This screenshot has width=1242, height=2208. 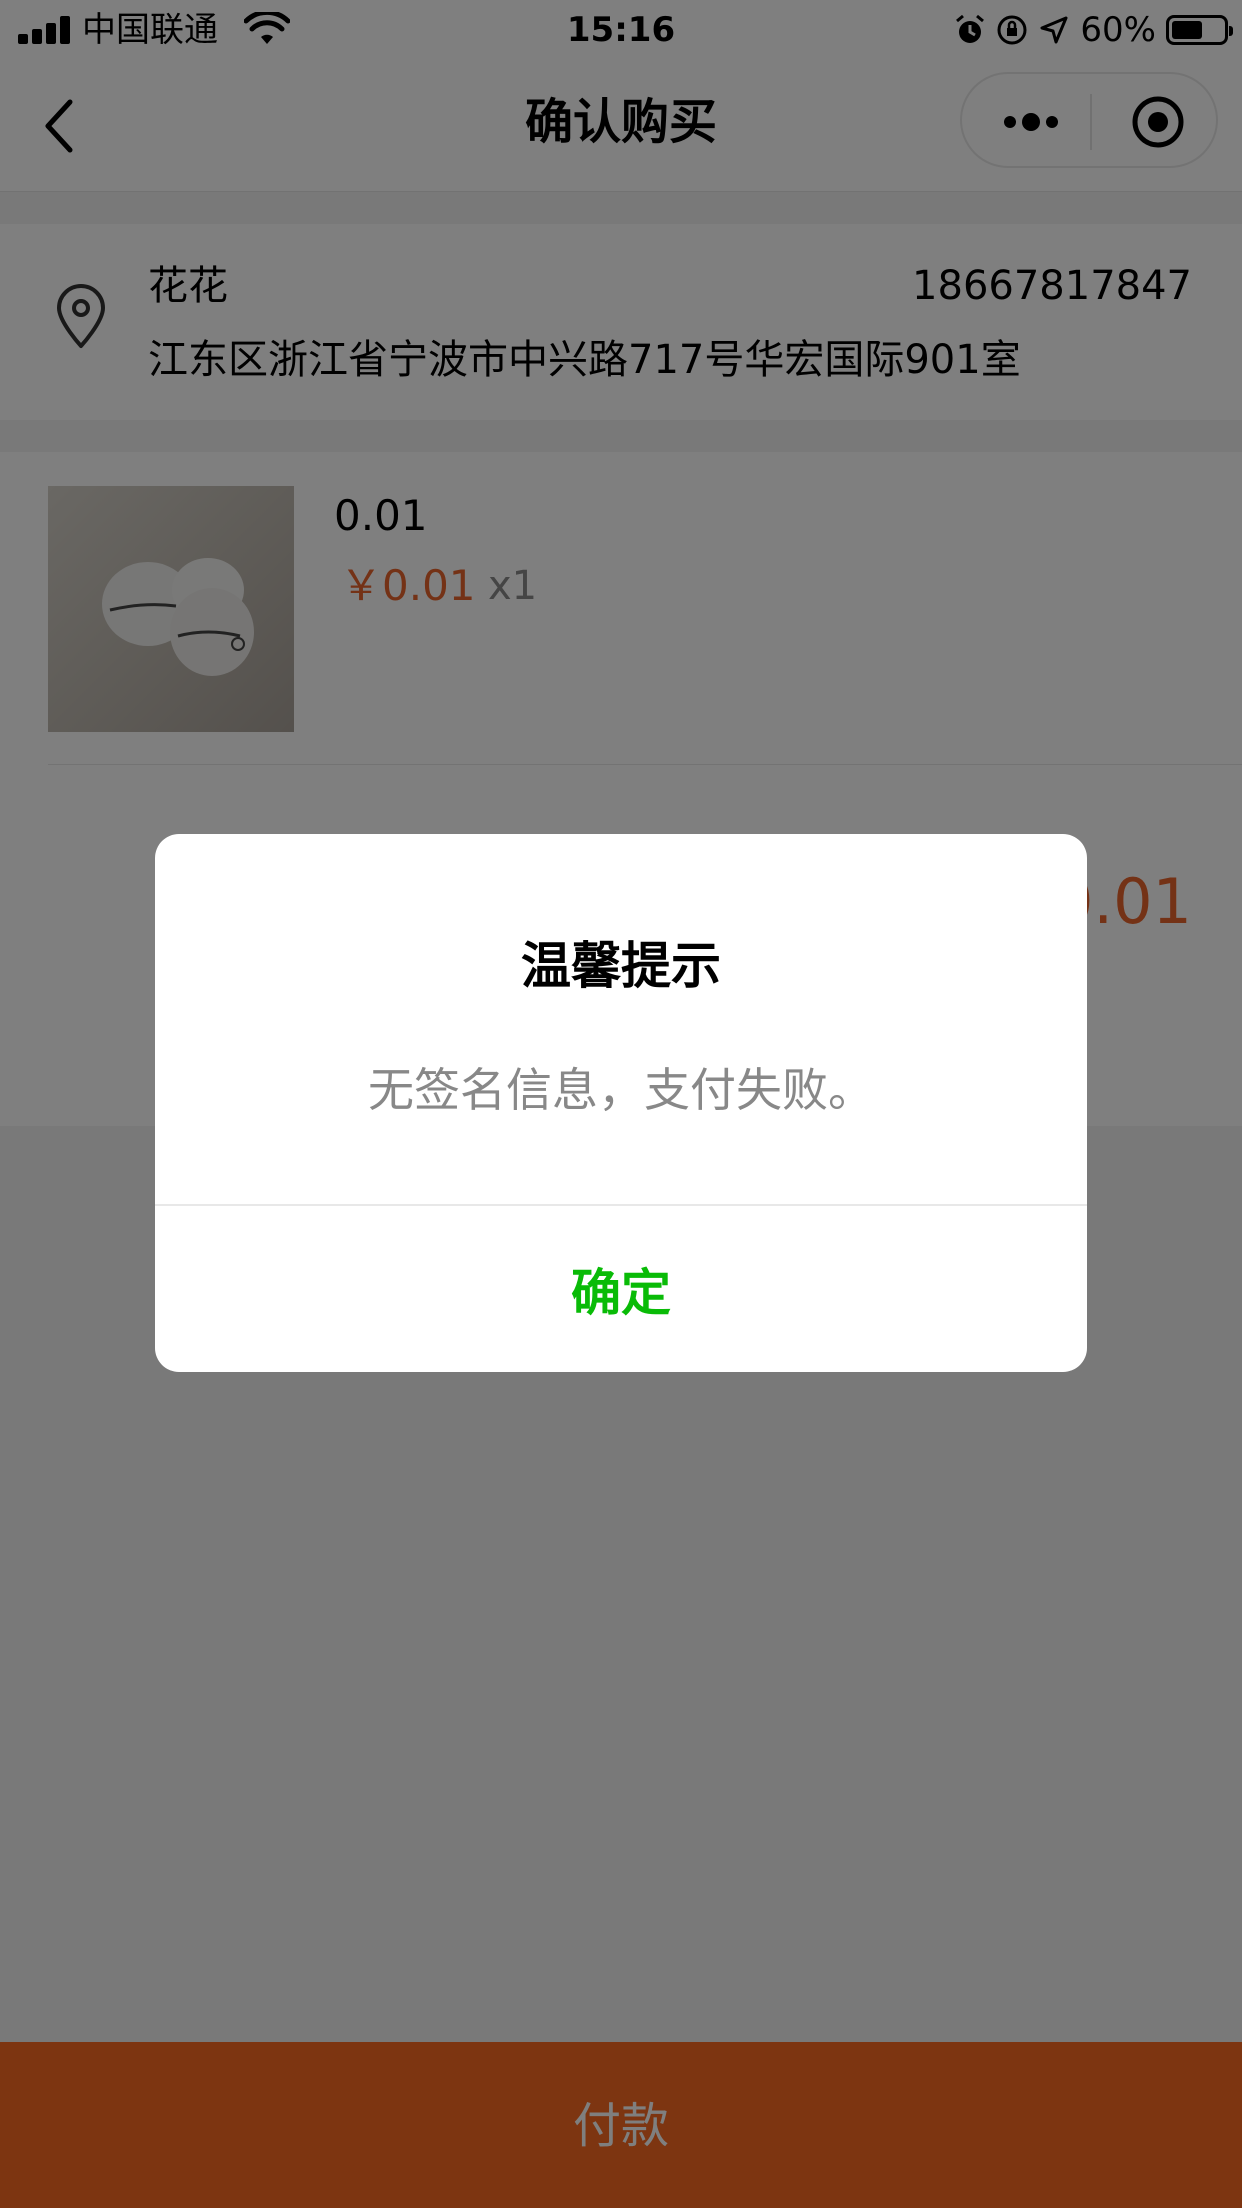 I want to click on dialog-title: 温馨提示, so click(x=621, y=966).